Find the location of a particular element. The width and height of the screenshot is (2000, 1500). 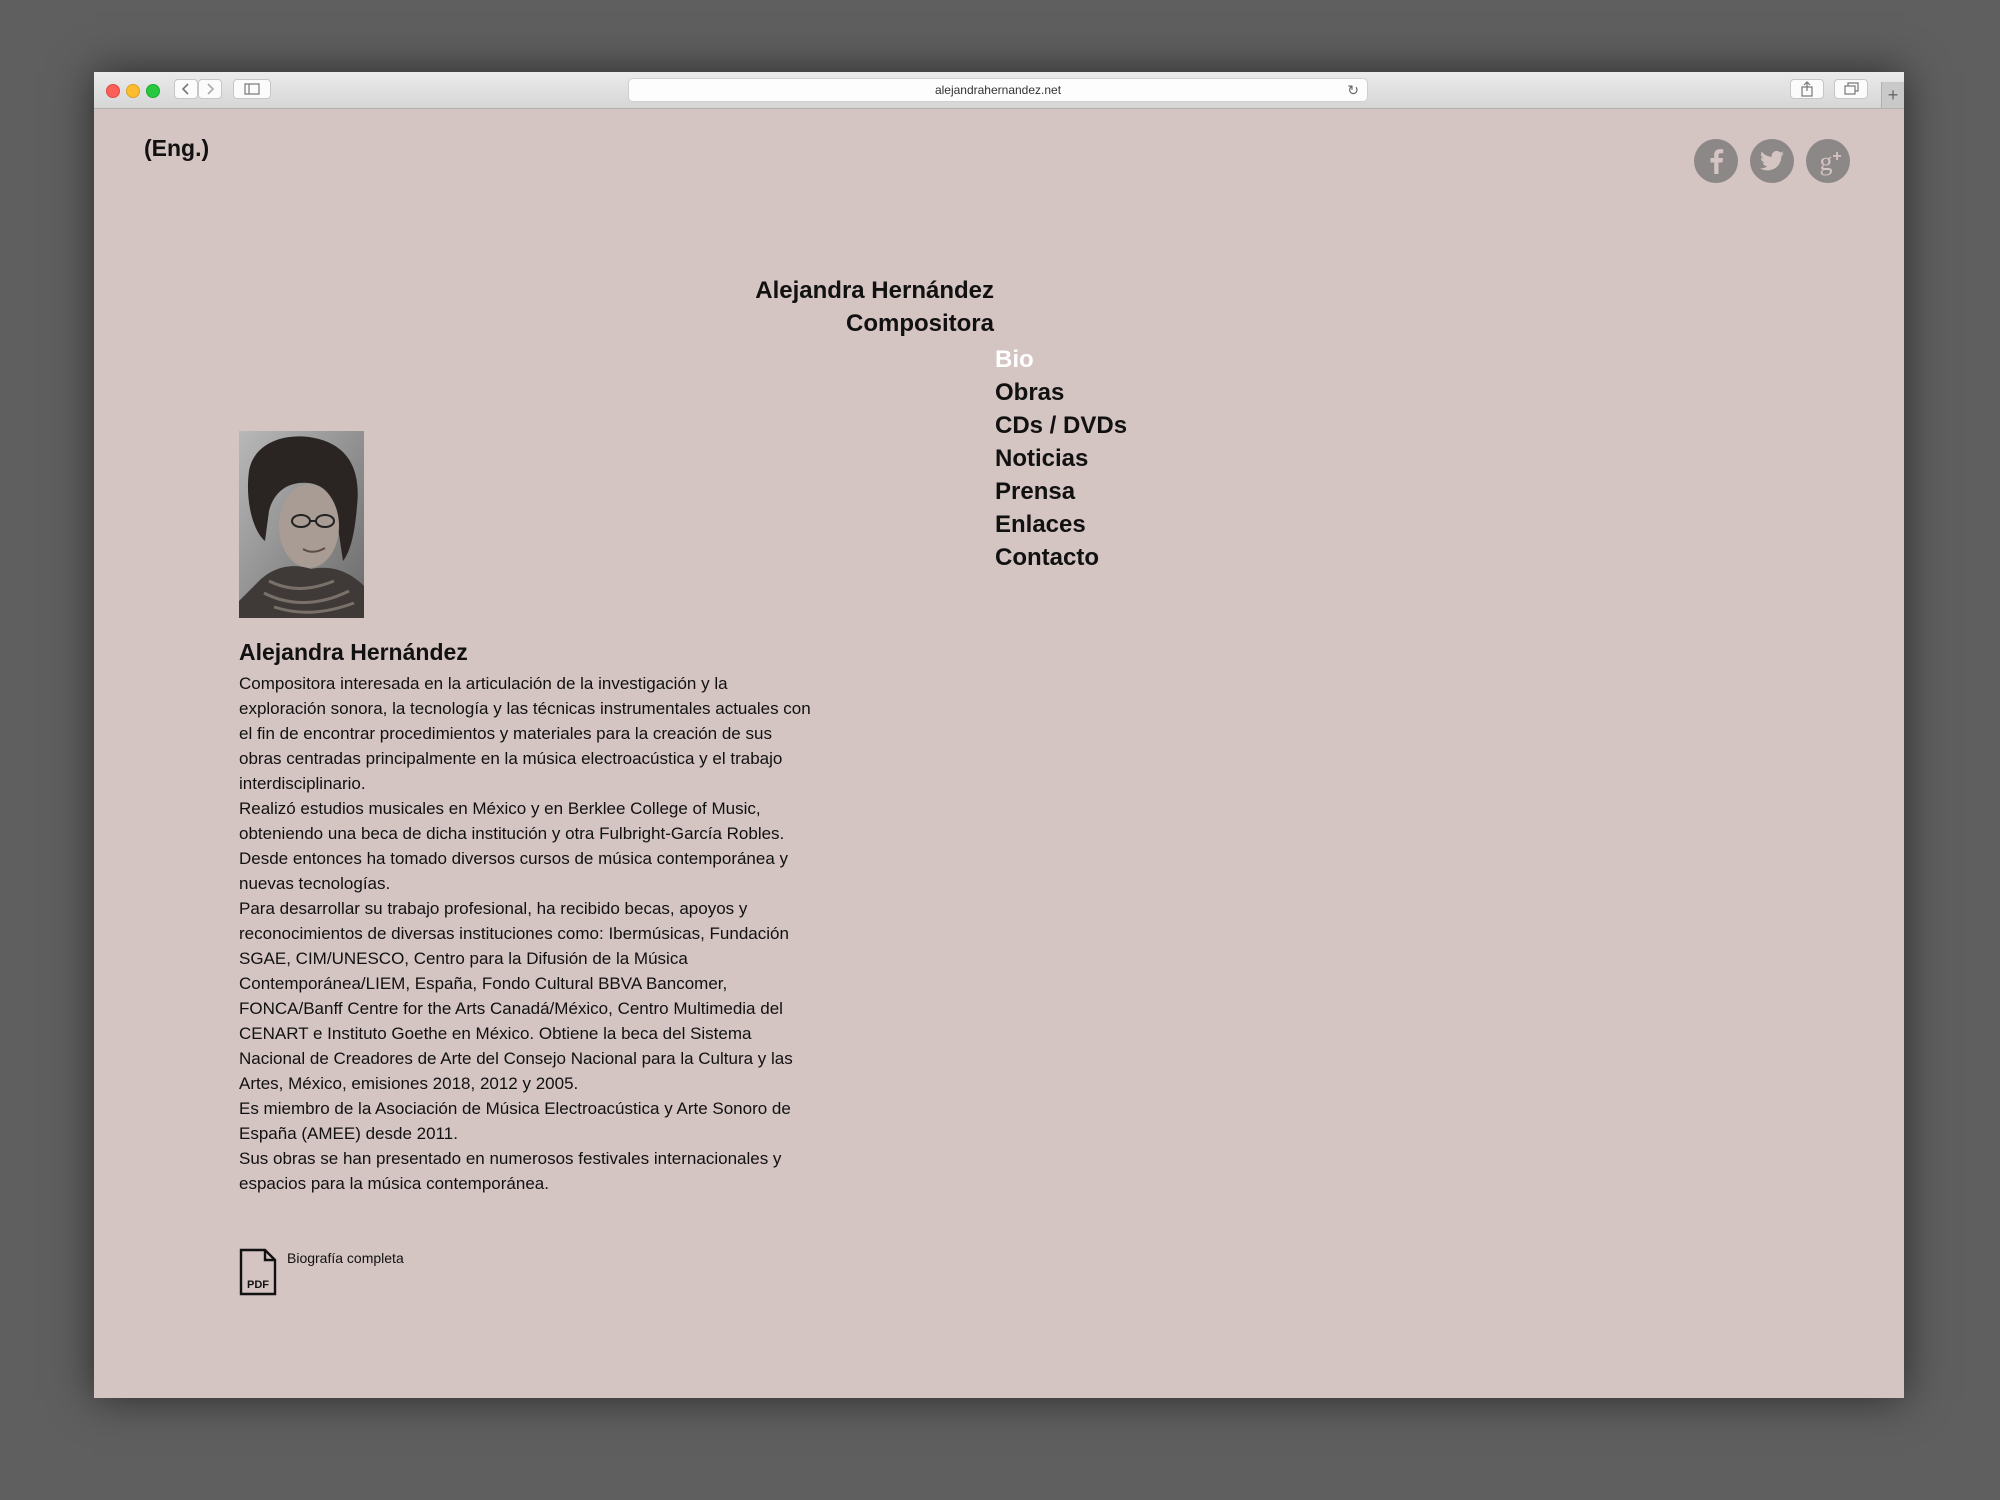

pdf-file-icon: PDF is located at coordinates (258, 1272).